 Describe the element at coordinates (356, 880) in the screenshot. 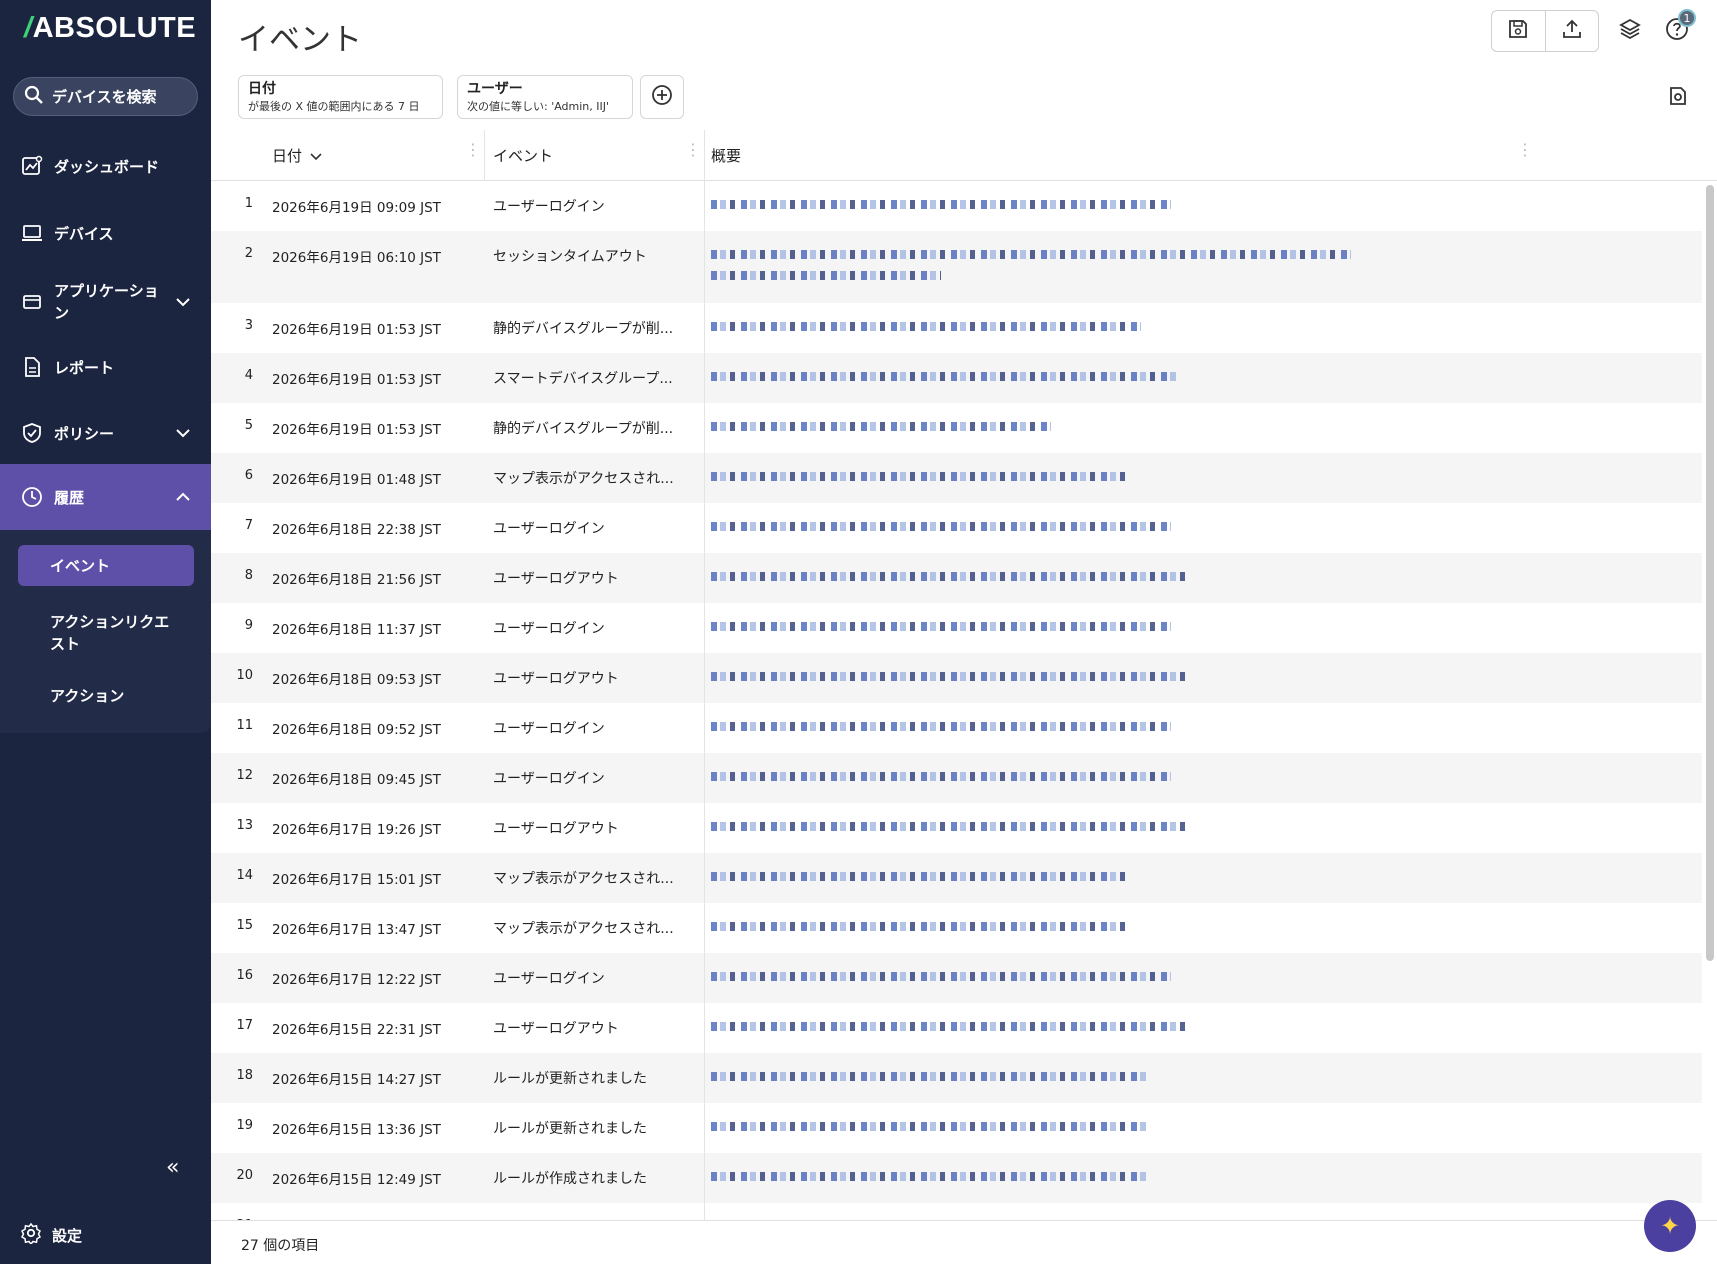

I see `row-date: 2026年6月17日 15:01 JST` at that location.